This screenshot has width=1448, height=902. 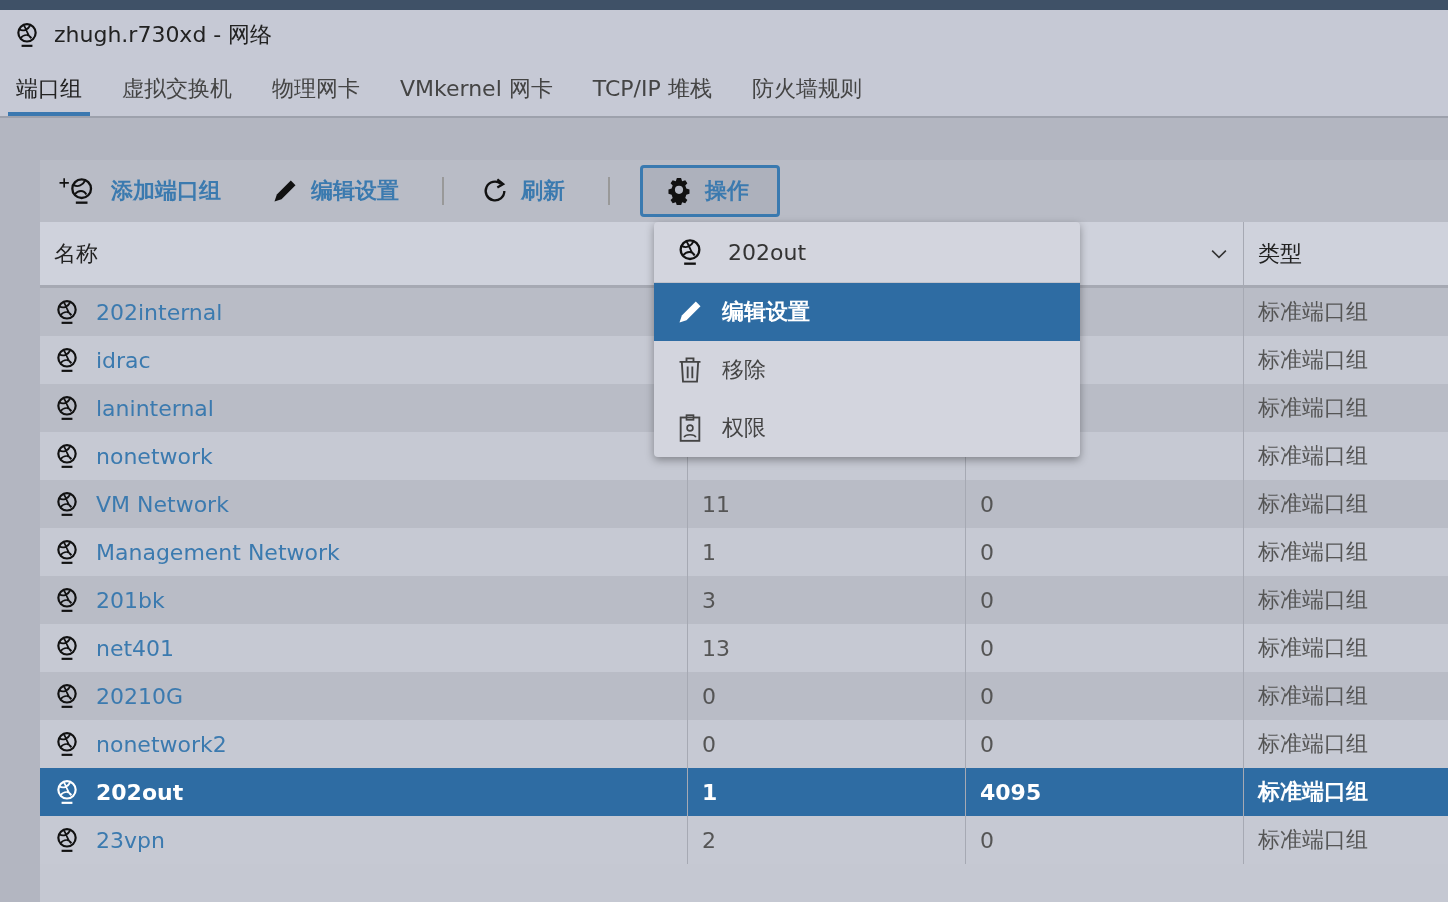 I want to click on table-cell: 2, so click(x=709, y=840).